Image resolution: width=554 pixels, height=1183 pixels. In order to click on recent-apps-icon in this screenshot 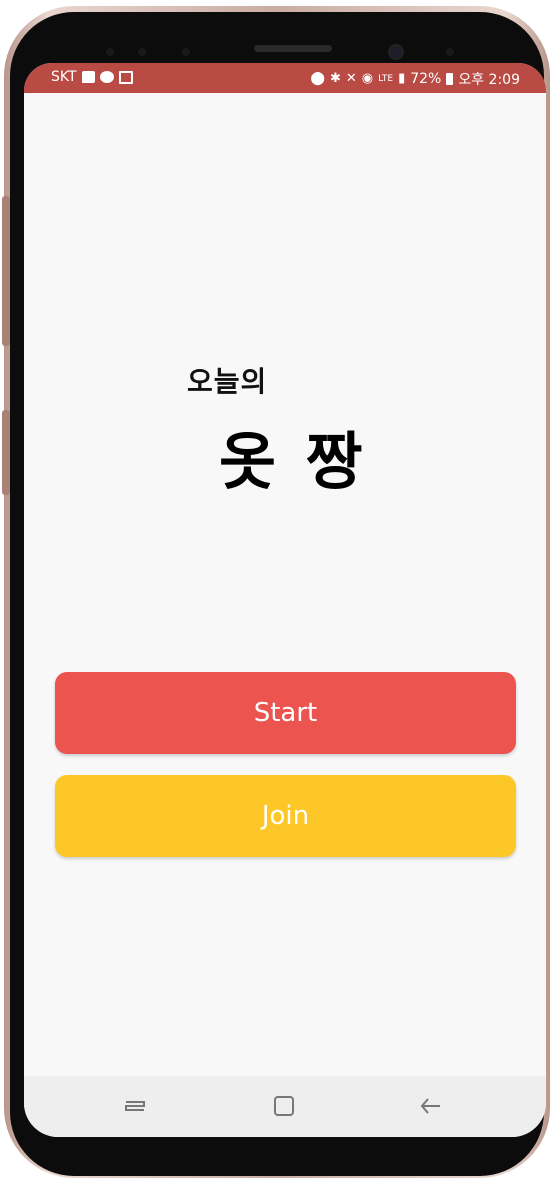, I will do `click(135, 1106)`.